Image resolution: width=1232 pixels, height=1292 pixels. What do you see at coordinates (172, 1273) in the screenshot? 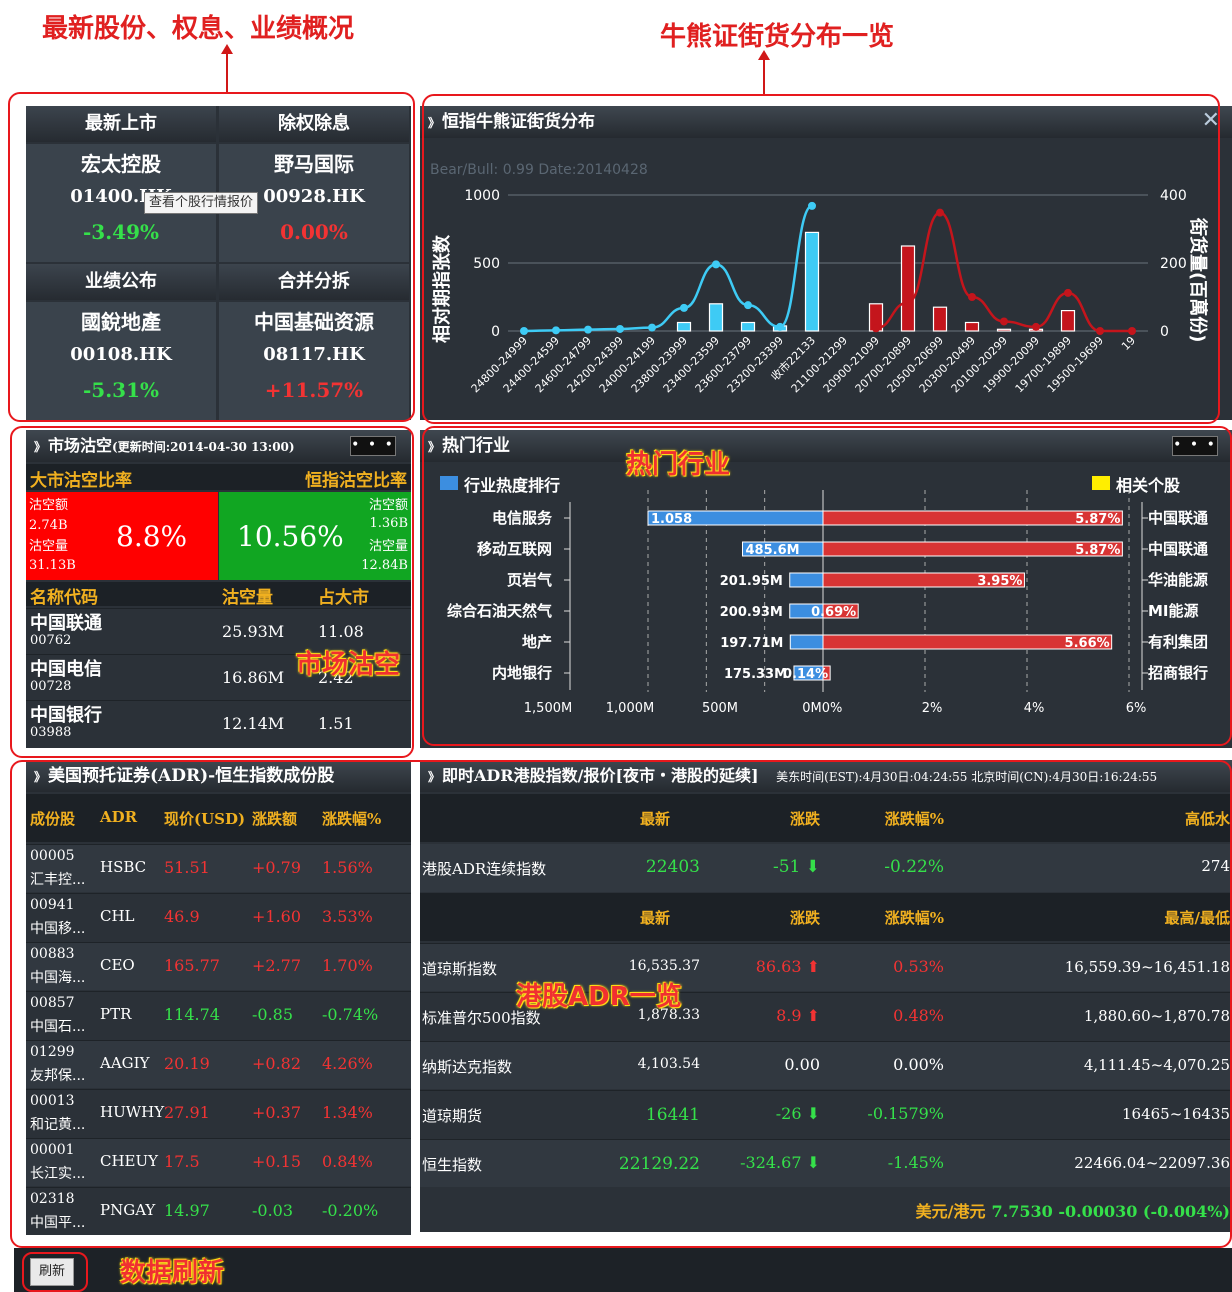
I see `annotation-refresh: 数据刷新` at bounding box center [172, 1273].